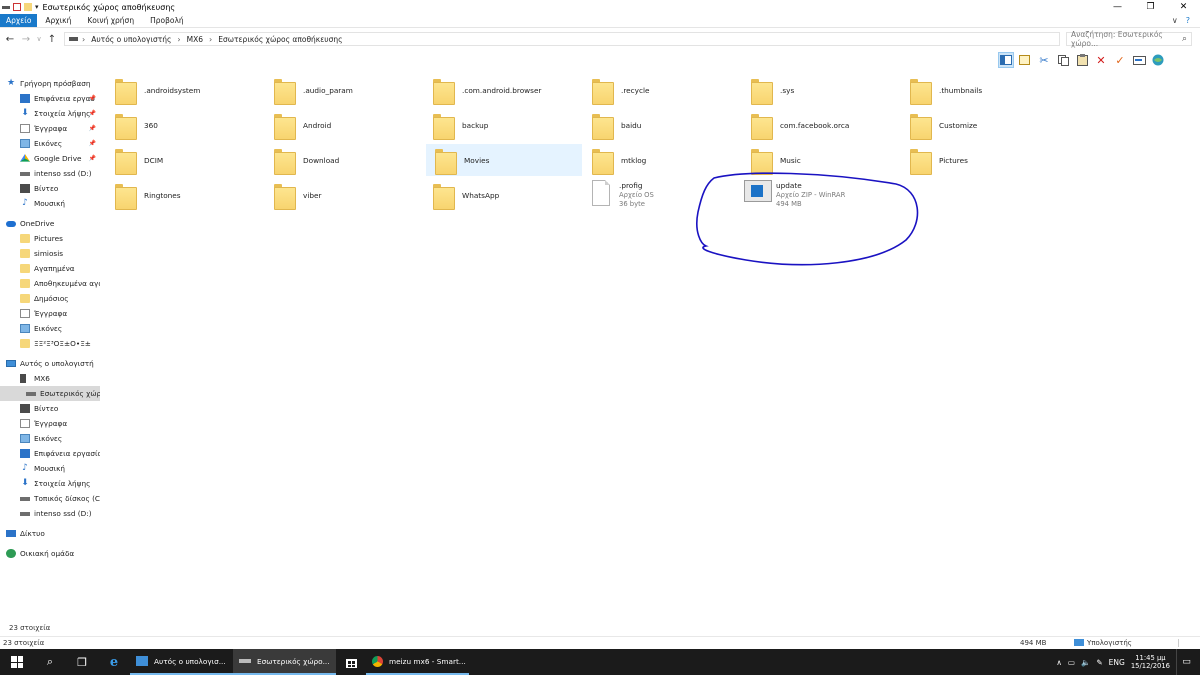 The height and width of the screenshot is (675, 1200). Describe the element at coordinates (19, 20) in the screenshot. I see `tab-file: Αρχείο` at that location.